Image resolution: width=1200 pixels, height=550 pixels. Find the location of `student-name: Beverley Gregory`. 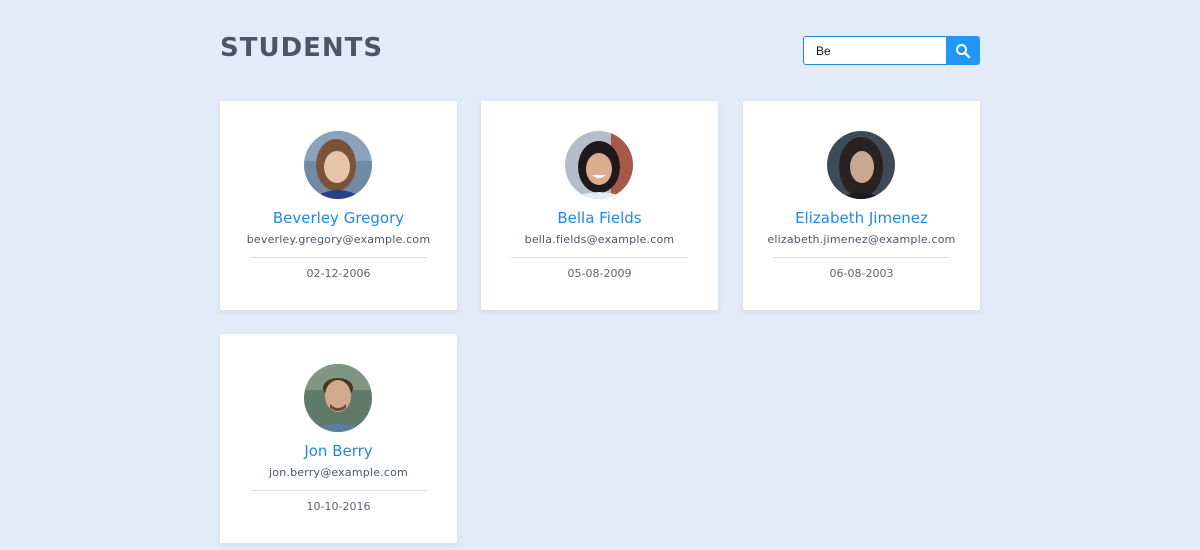

student-name: Beverley Gregory is located at coordinates (338, 218).